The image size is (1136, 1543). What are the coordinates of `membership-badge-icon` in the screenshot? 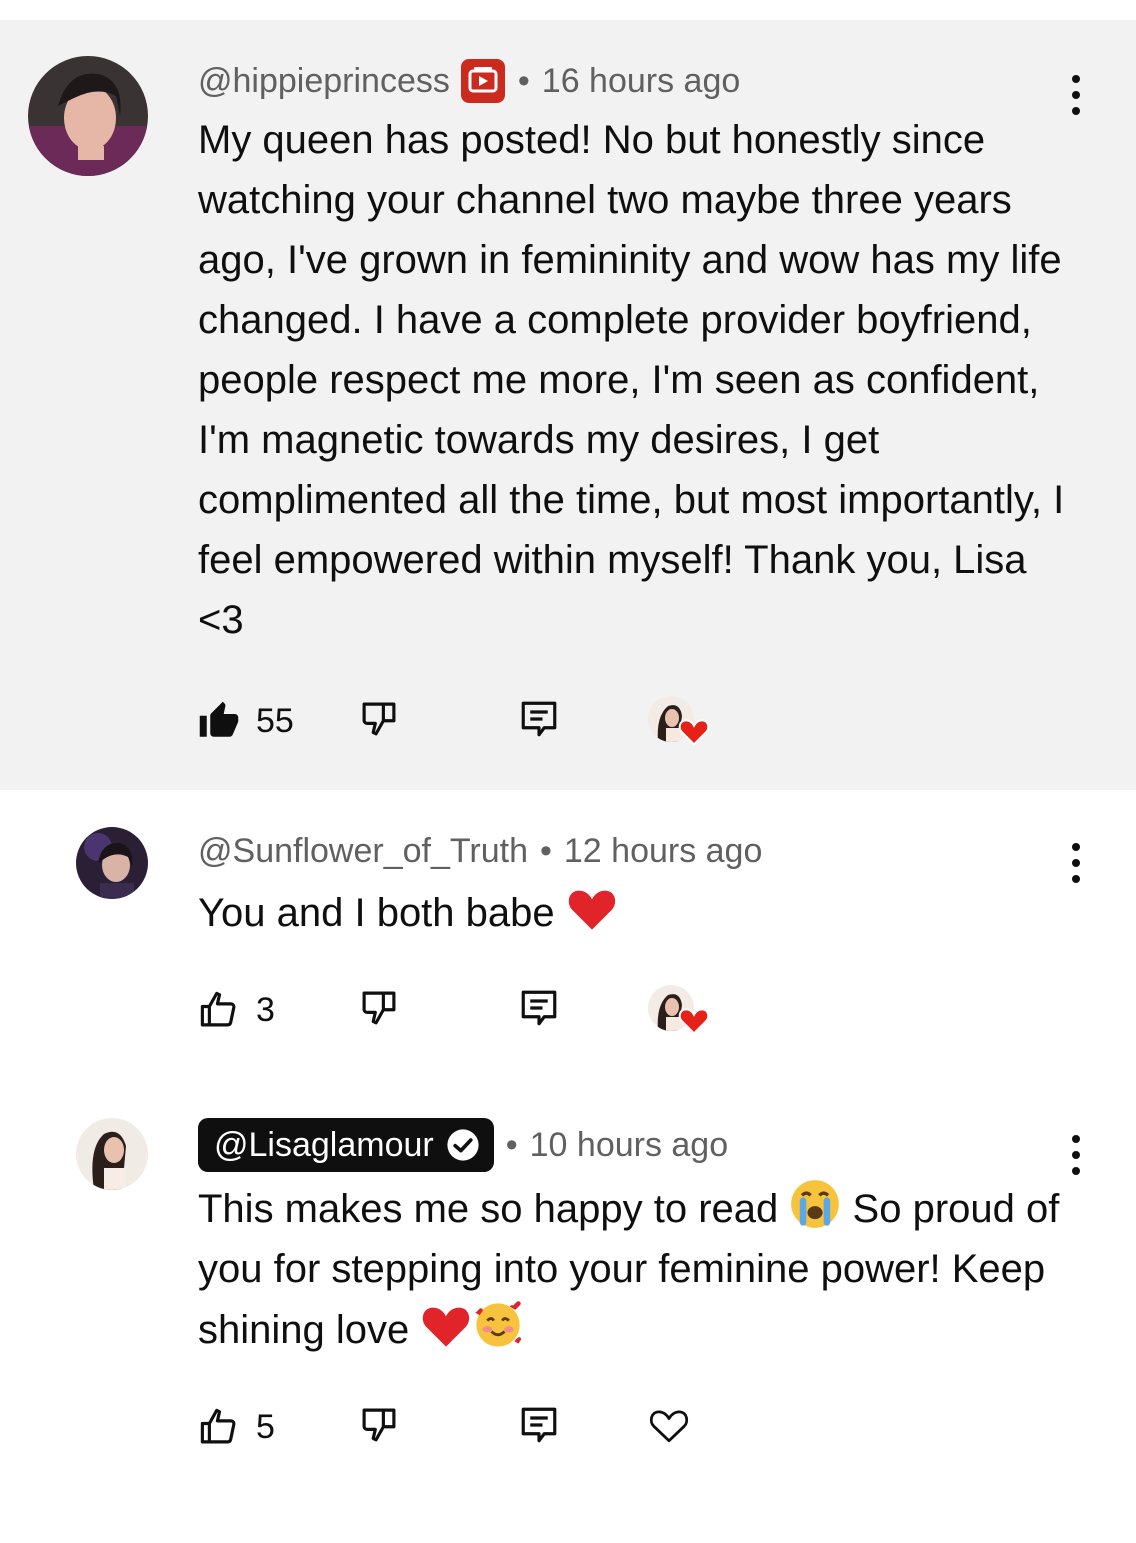 It's located at (482, 81).